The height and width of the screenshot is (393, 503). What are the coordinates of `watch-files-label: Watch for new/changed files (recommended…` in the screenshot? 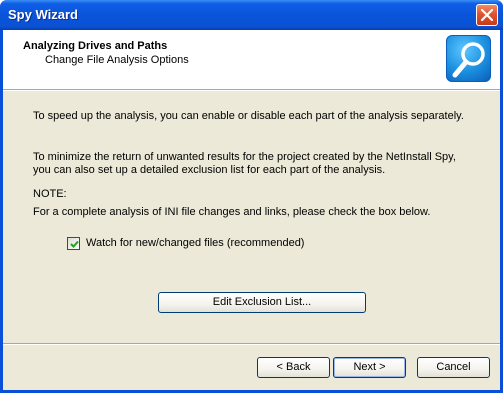 It's located at (195, 243).